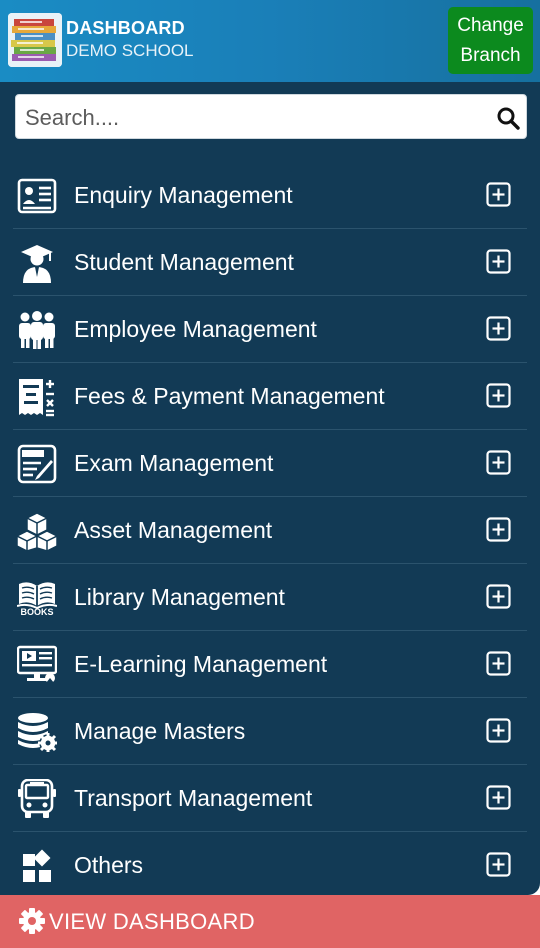 The height and width of the screenshot is (948, 540). What do you see at coordinates (152, 921) in the screenshot?
I see `view-dashboard-label: VIEW DASHBOARD` at bounding box center [152, 921].